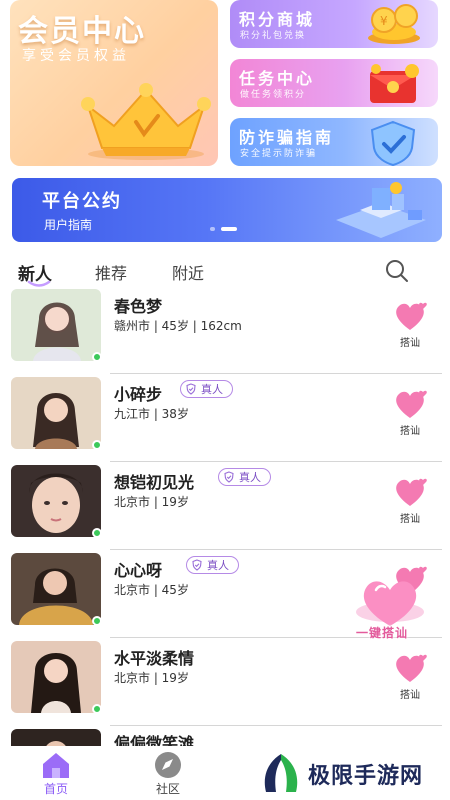  What do you see at coordinates (273, 95) in the screenshot?
I see `task-center-subtitle: 做任务领积分` at bounding box center [273, 95].